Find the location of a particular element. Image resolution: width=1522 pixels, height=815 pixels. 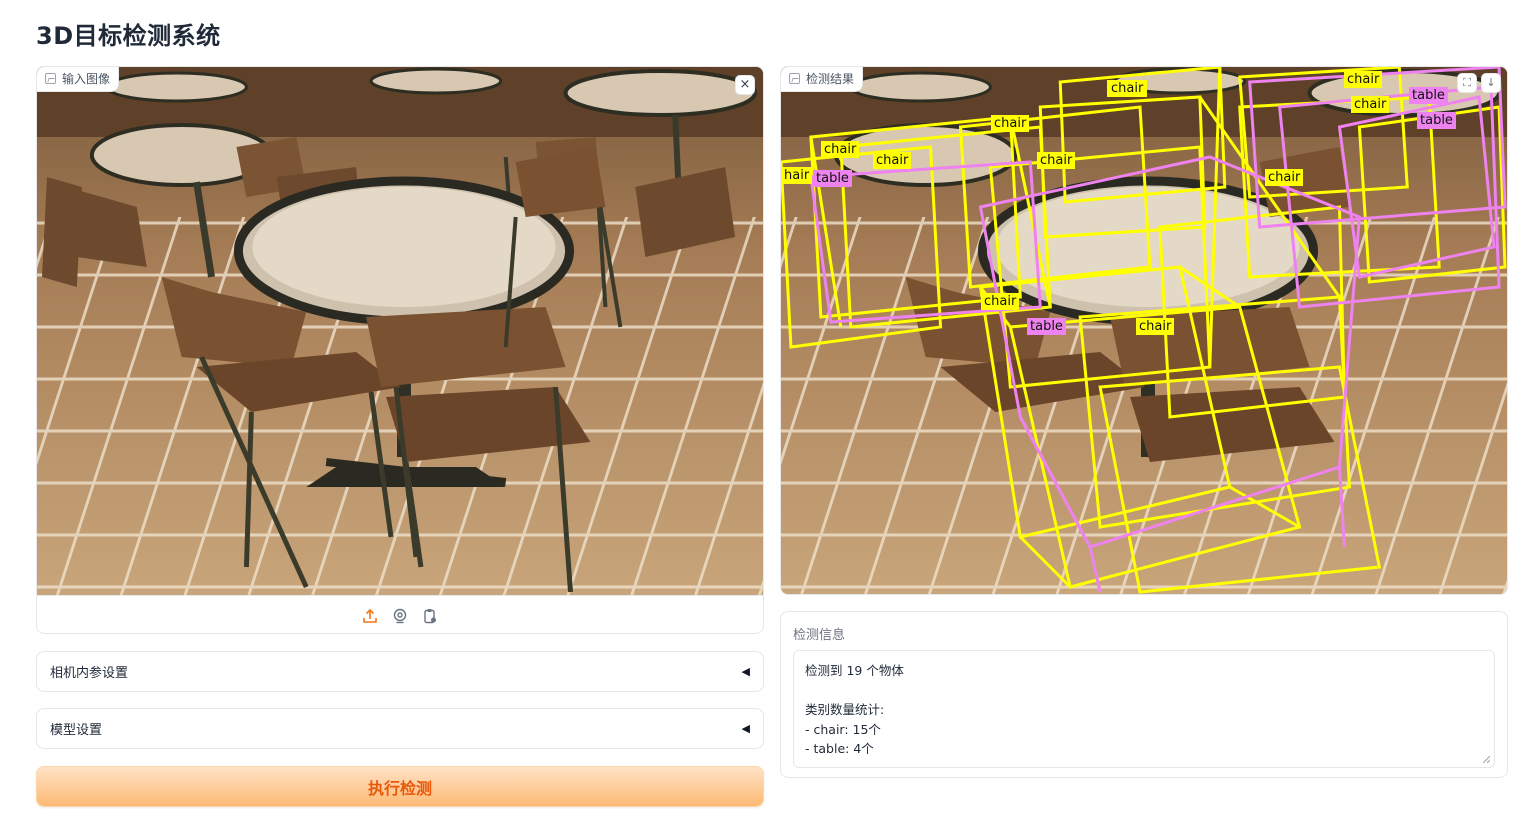

detection-tag-chair-6: hair is located at coordinates (797, 175).